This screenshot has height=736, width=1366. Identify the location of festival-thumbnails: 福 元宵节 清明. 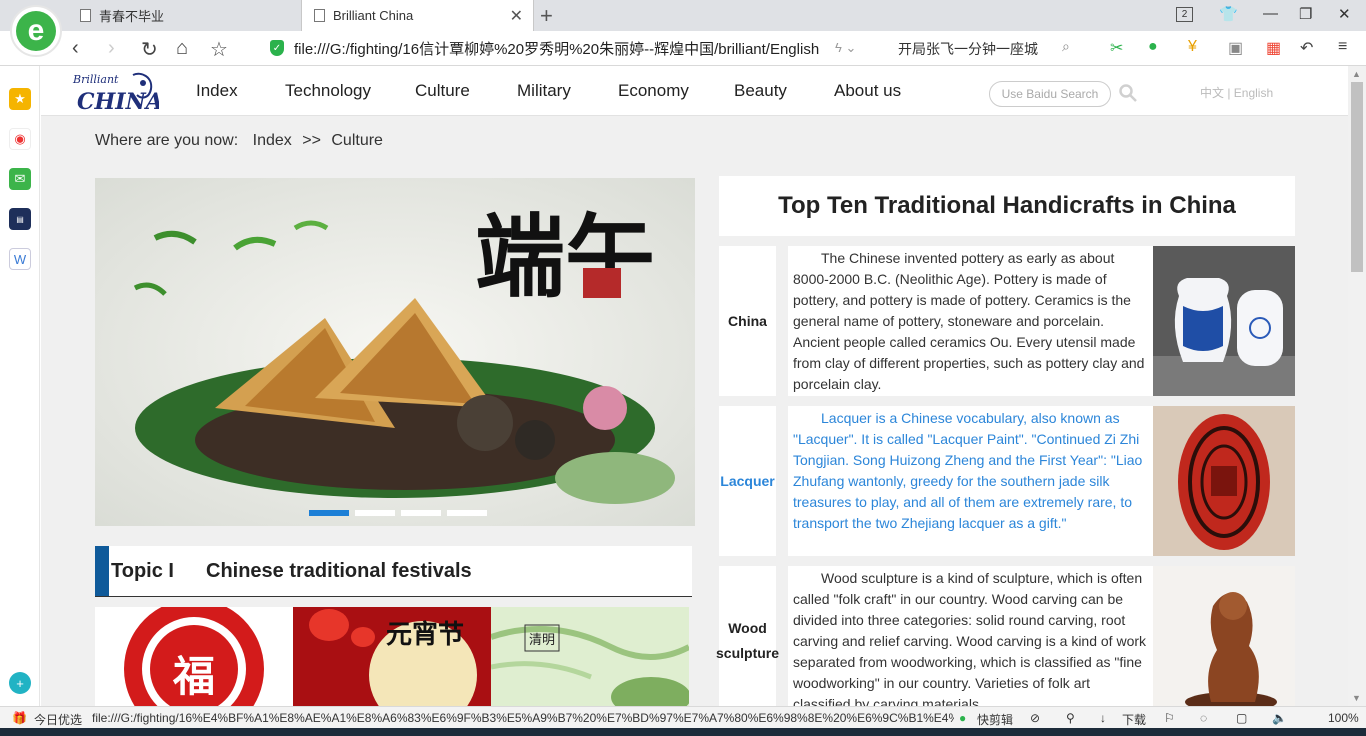
(392, 656).